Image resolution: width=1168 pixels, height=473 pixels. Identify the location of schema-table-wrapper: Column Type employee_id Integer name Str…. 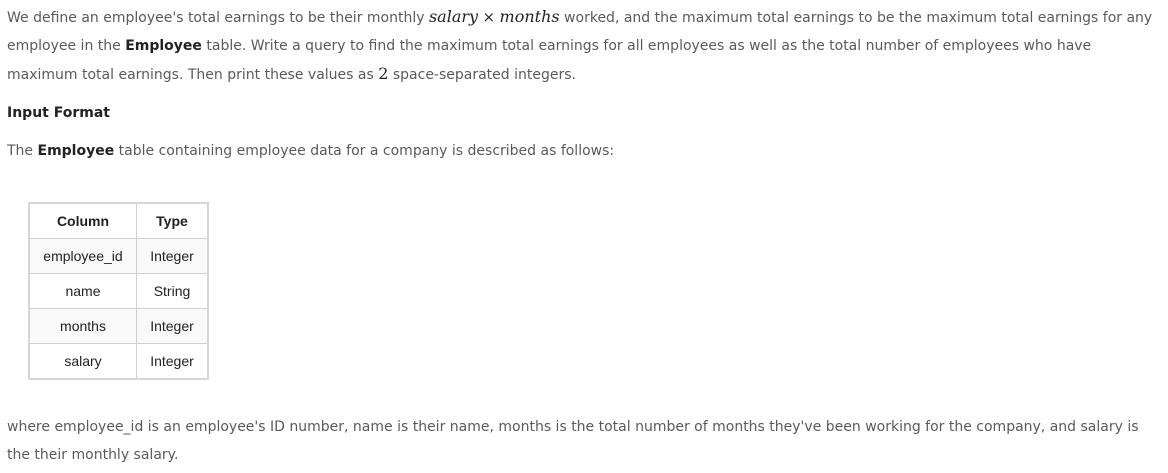
(118, 291).